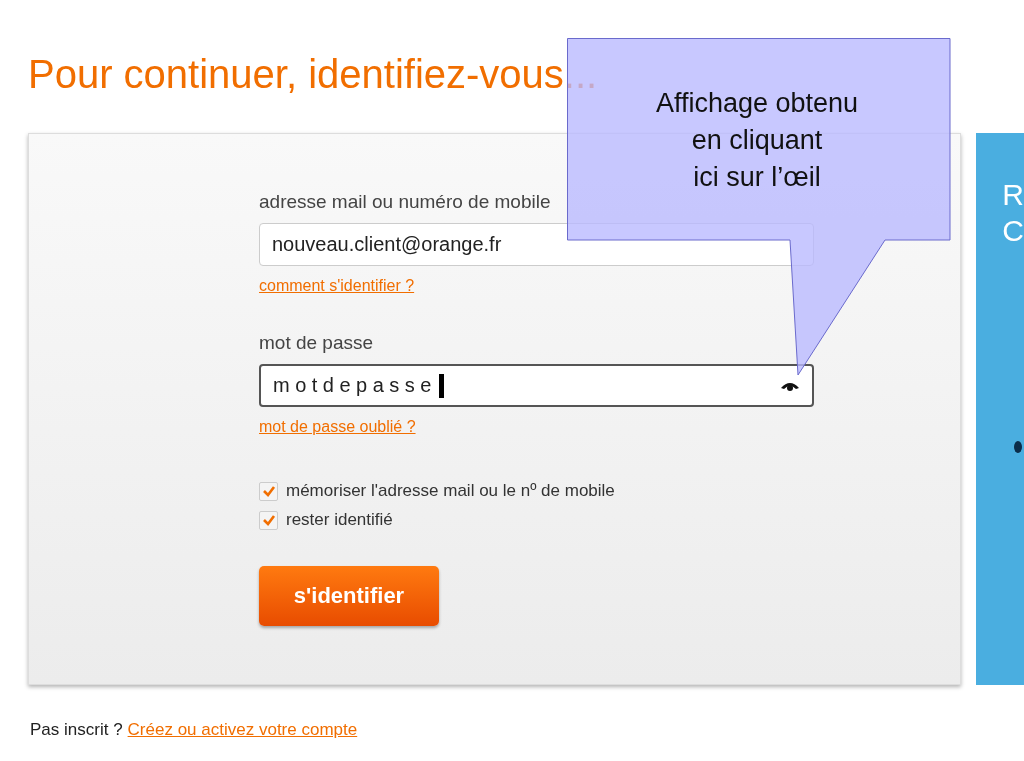 This screenshot has width=1024, height=761. I want to click on help-link: comment s'identifier ?, so click(337, 286).